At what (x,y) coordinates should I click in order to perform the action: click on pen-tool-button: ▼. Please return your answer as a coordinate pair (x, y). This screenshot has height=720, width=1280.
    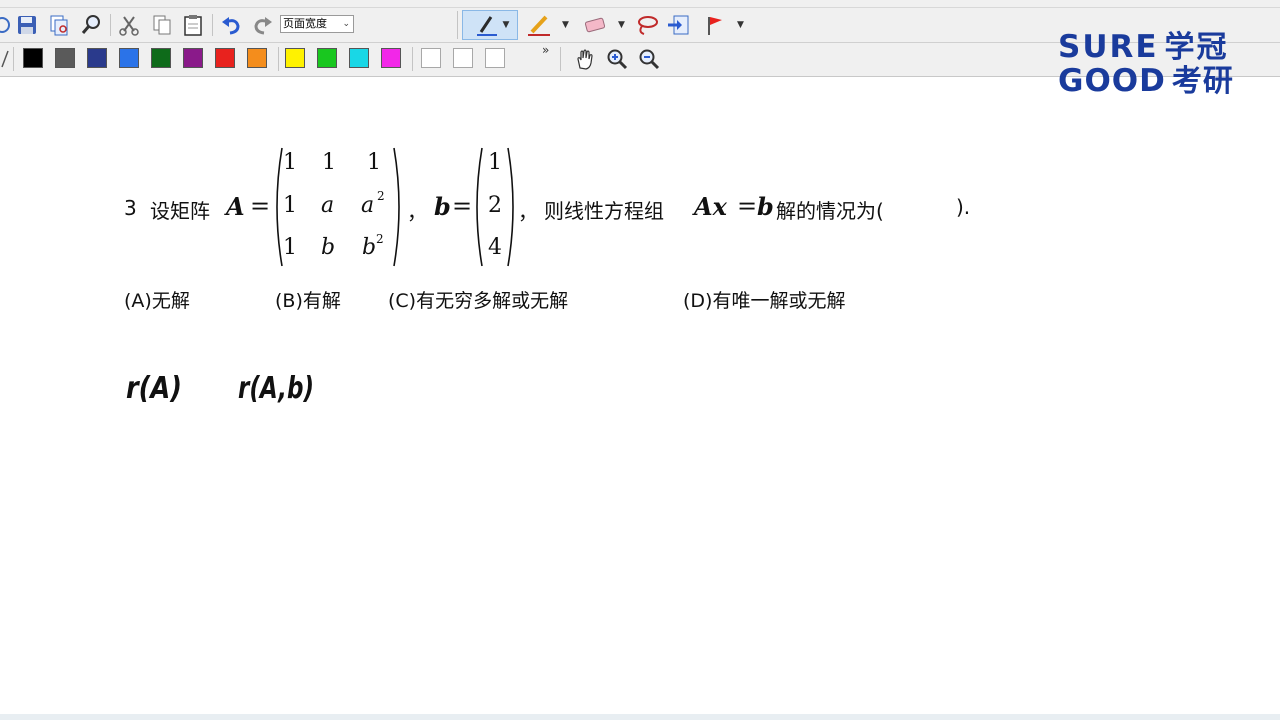
    Looking at the image, I should click on (490, 25).